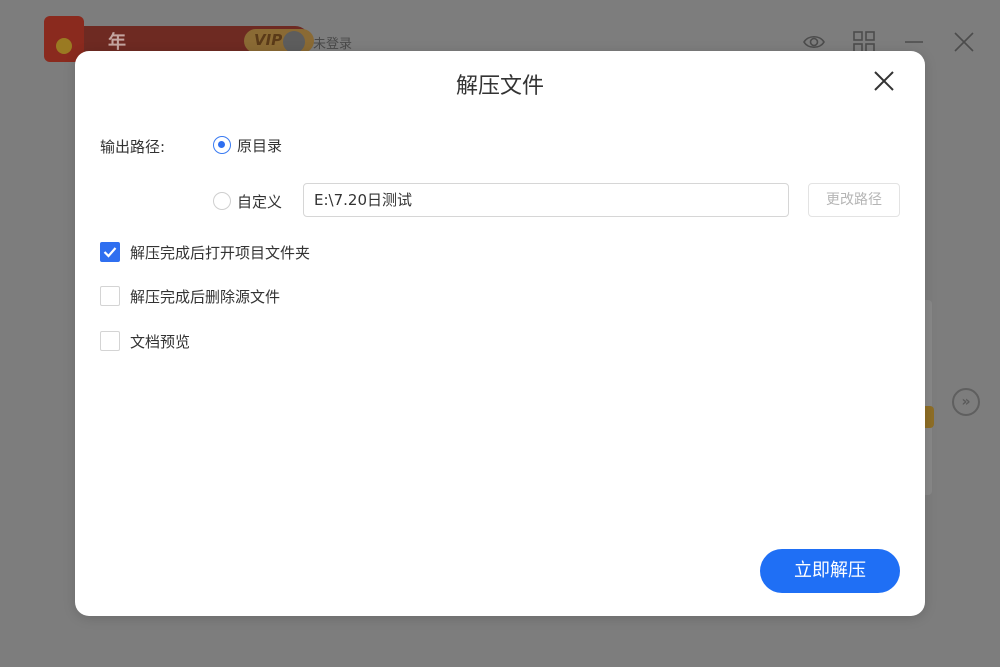 The height and width of the screenshot is (667, 1000). What do you see at coordinates (854, 200) in the screenshot?
I see `change-path-button: 更改路径` at bounding box center [854, 200].